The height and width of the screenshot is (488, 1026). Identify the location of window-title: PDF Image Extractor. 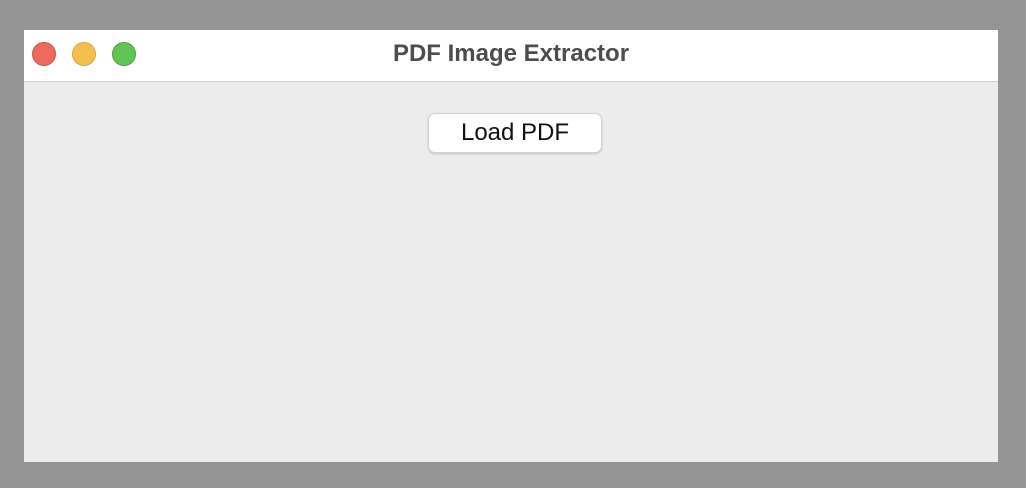
(511, 53).